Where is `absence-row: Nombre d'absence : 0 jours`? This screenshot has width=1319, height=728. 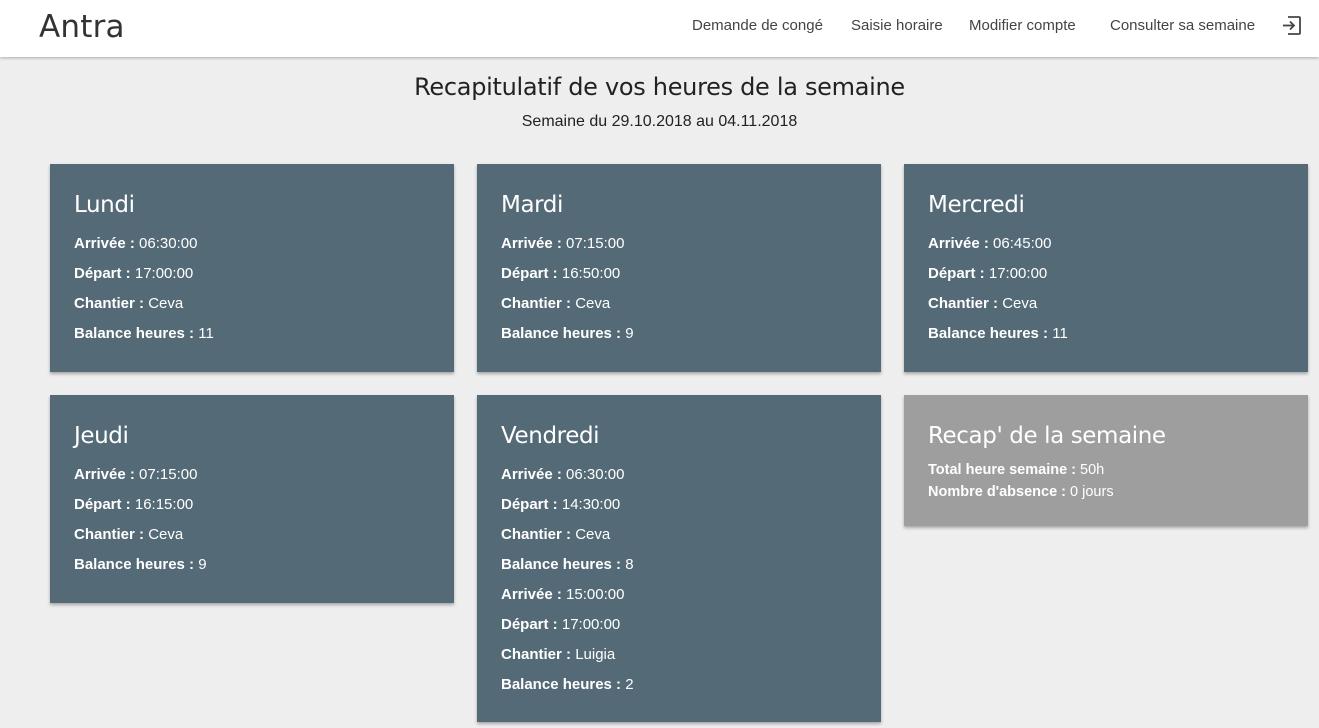
absence-row: Nombre d'absence : 0 jours is located at coordinates (1021, 492).